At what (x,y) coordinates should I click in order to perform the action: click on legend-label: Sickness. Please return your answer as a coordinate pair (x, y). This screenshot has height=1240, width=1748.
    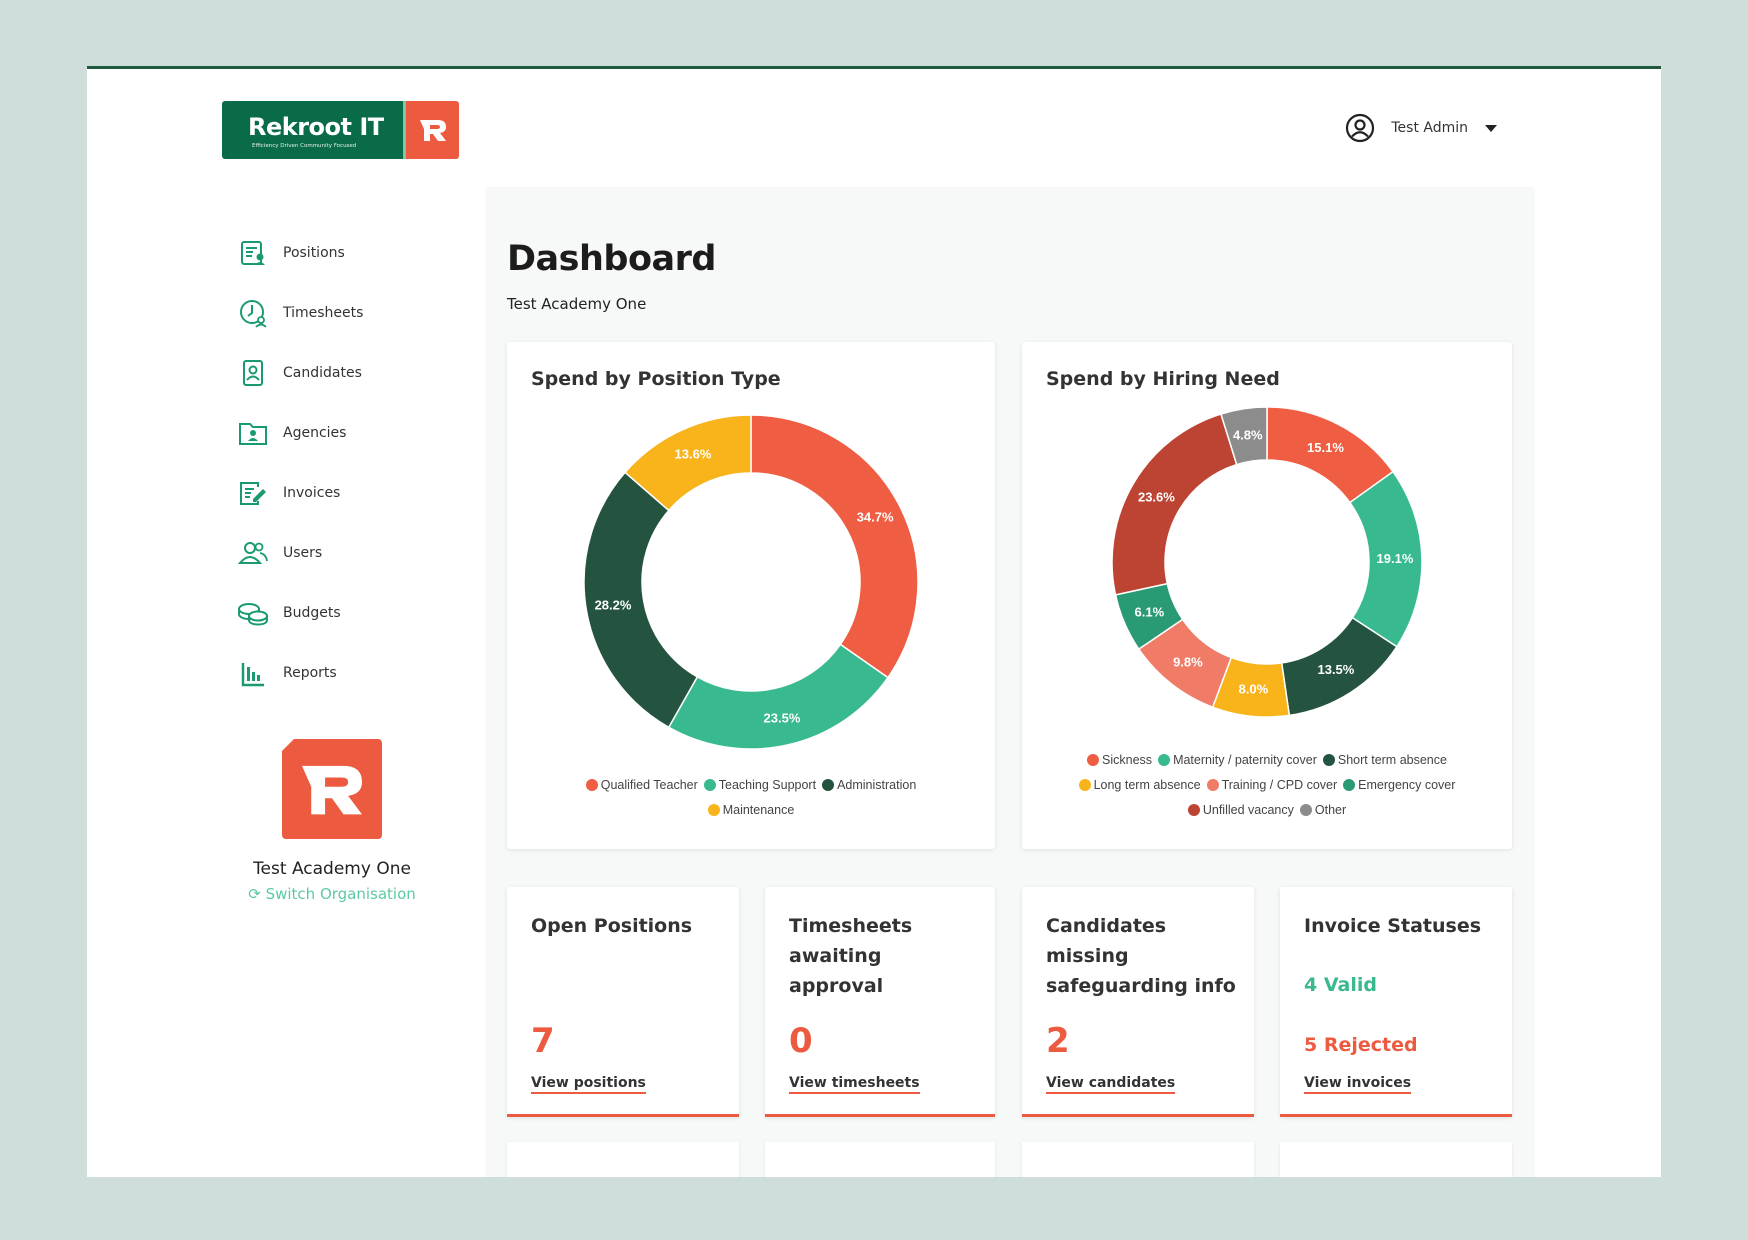
    Looking at the image, I should click on (1127, 760).